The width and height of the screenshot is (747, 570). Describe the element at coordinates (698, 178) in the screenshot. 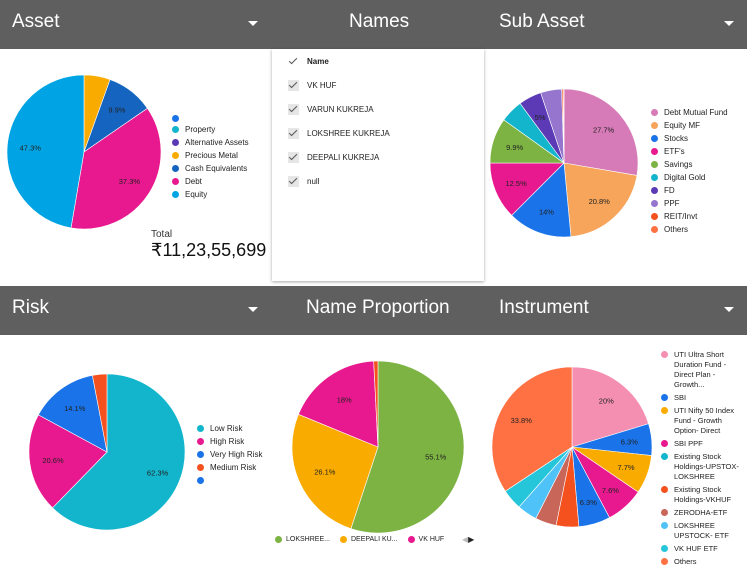

I see `legend-item: Digital Gold` at that location.